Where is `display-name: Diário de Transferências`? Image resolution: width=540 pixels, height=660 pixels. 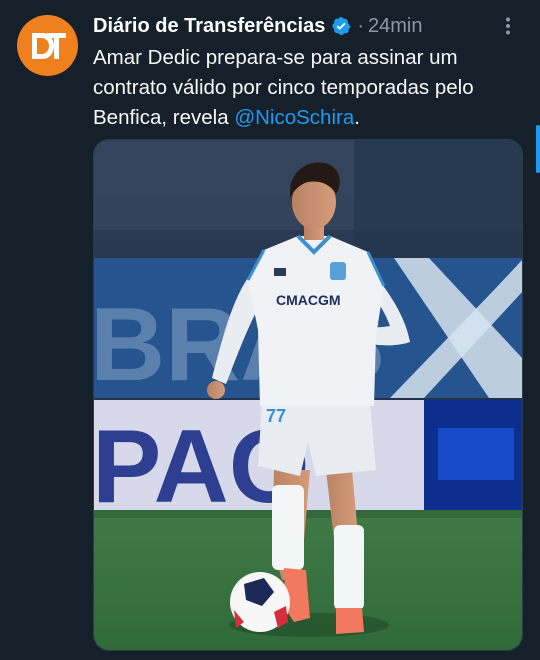 display-name: Diário de Transferências is located at coordinates (209, 26).